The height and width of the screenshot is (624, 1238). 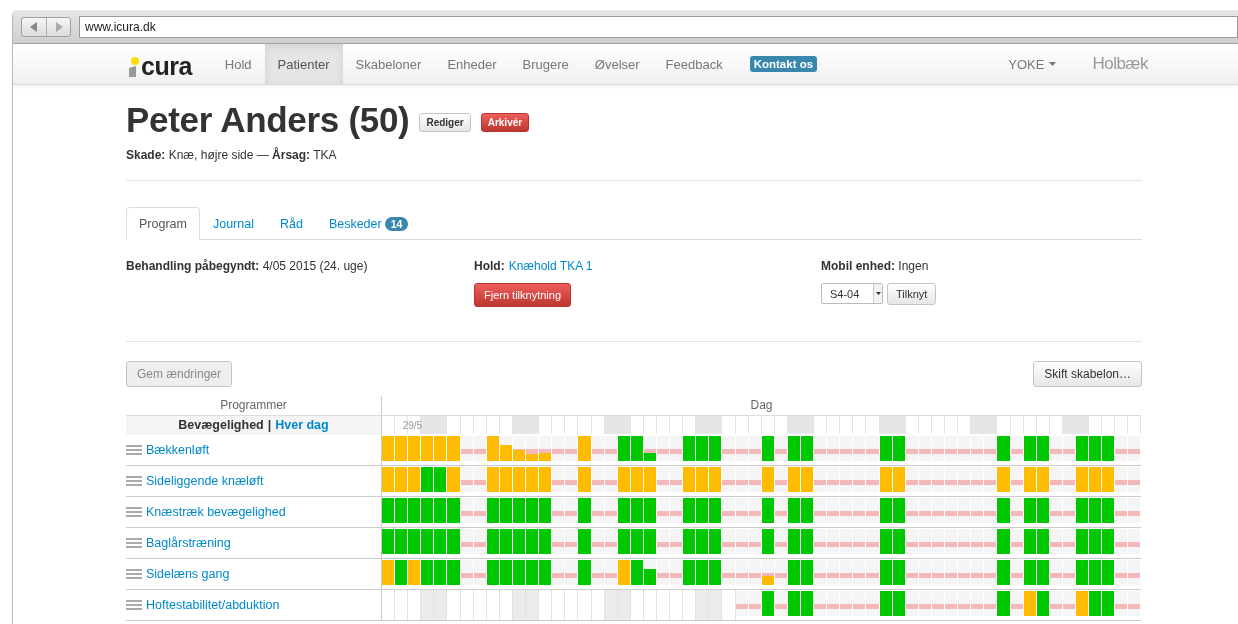 What do you see at coordinates (58, 26) in the screenshot?
I see `forward-icon` at bounding box center [58, 26].